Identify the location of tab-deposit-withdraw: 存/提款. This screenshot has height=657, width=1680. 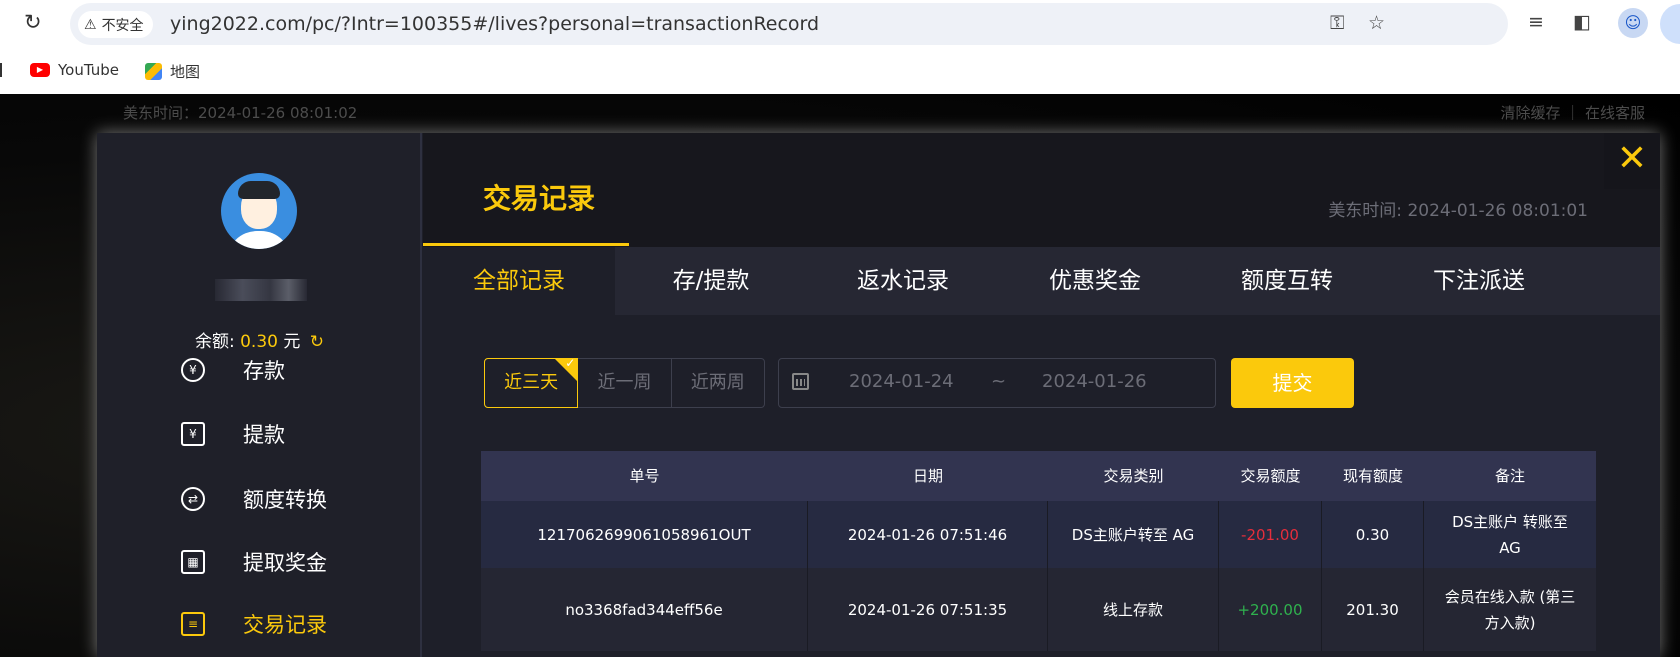
(711, 281).